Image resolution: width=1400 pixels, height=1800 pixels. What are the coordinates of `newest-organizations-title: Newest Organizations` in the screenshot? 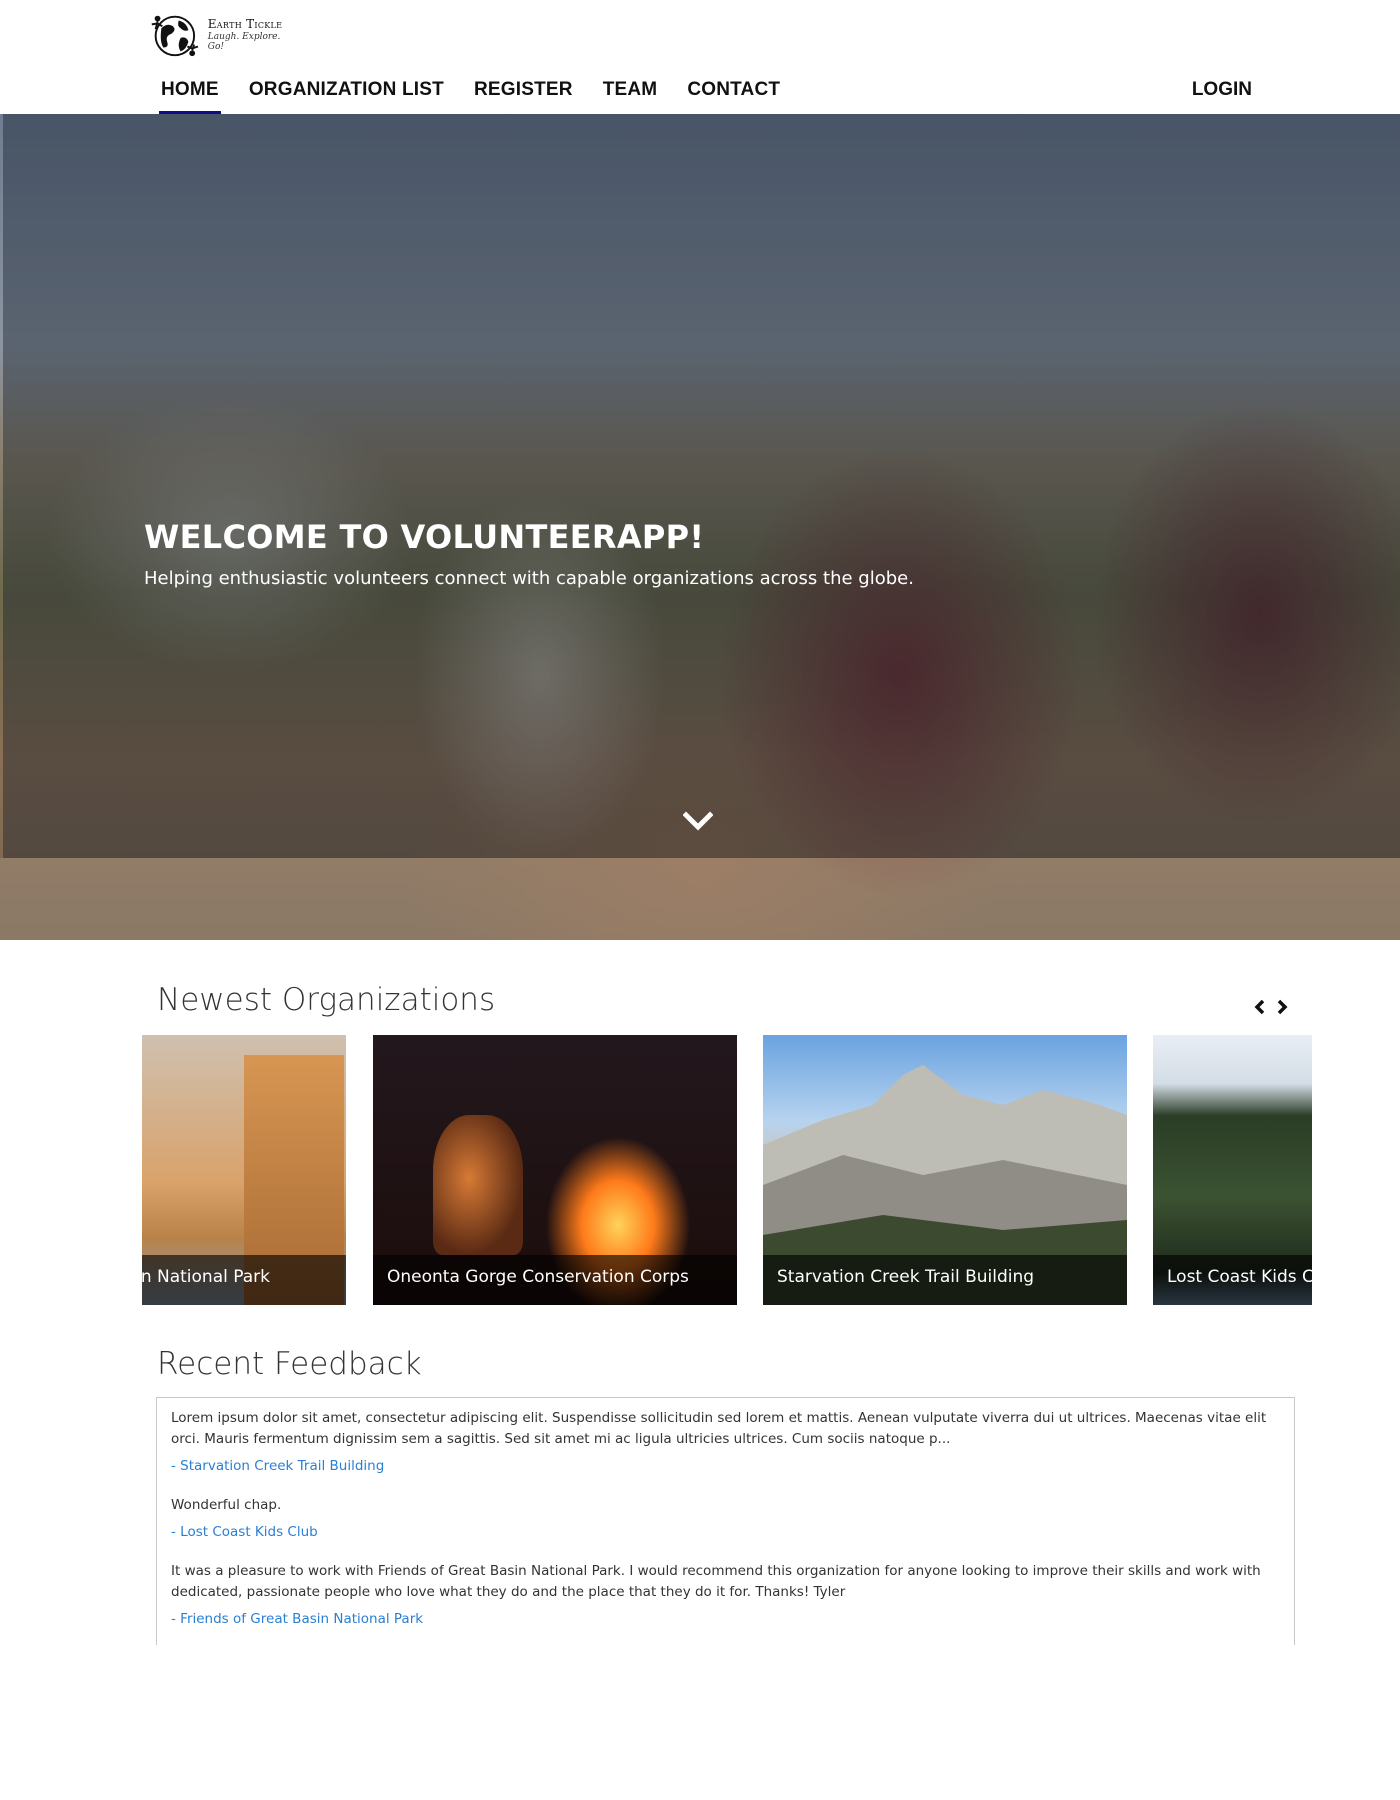 It's located at (326, 1000).